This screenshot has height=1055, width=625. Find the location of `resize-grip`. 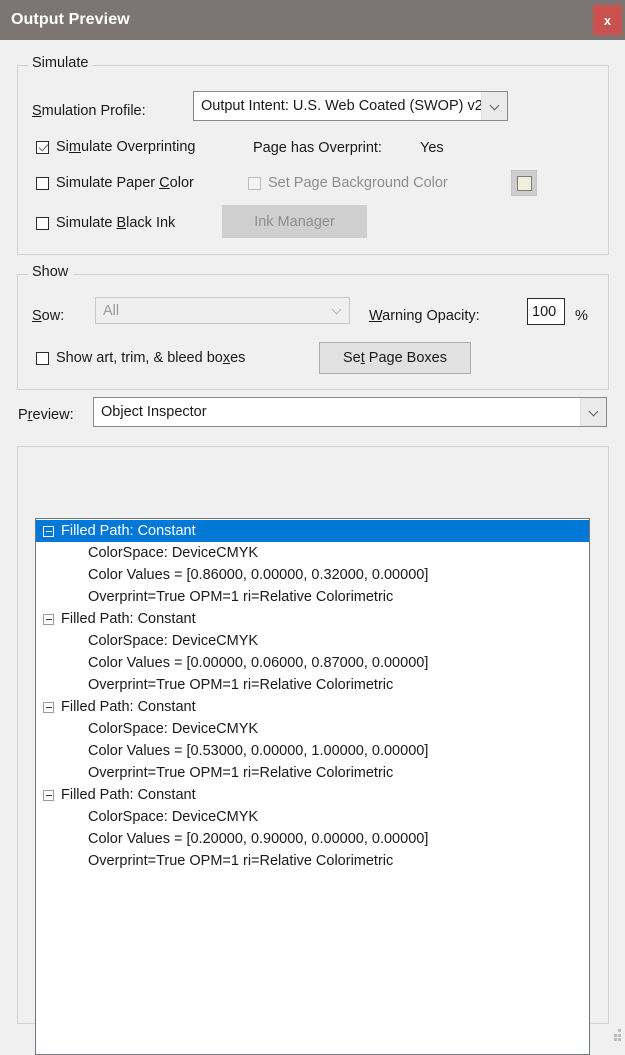

resize-grip is located at coordinates (615, 1035).